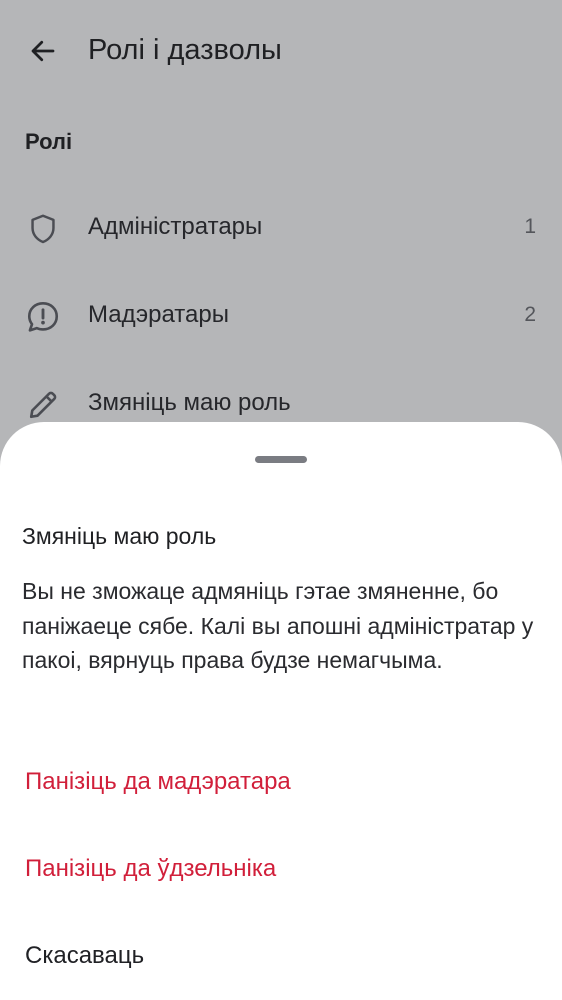  I want to click on page-title: Ролі і дазволы, so click(185, 50).